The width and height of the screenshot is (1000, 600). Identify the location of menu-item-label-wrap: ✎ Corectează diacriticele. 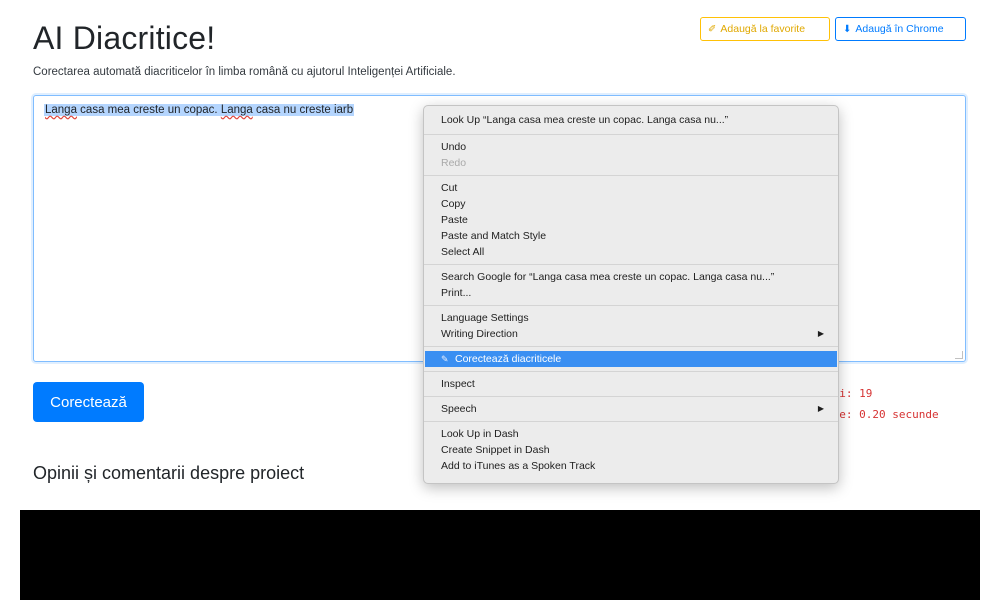
(501, 359).